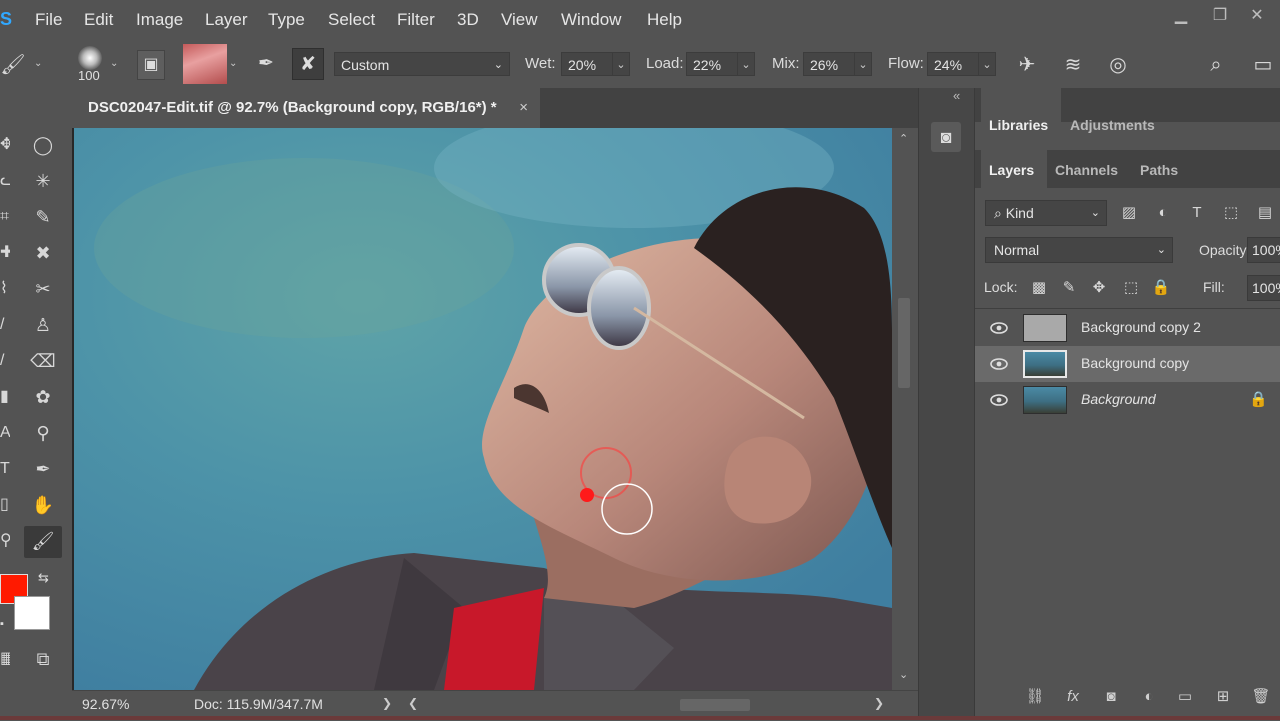  Describe the element at coordinates (5, 361) in the screenshot. I see `history-brush-icon: /` at that location.